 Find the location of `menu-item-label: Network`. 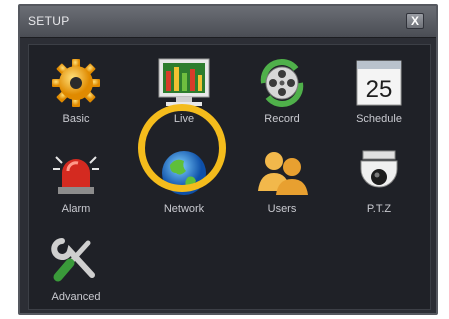

menu-item-label: Network is located at coordinates (184, 209).